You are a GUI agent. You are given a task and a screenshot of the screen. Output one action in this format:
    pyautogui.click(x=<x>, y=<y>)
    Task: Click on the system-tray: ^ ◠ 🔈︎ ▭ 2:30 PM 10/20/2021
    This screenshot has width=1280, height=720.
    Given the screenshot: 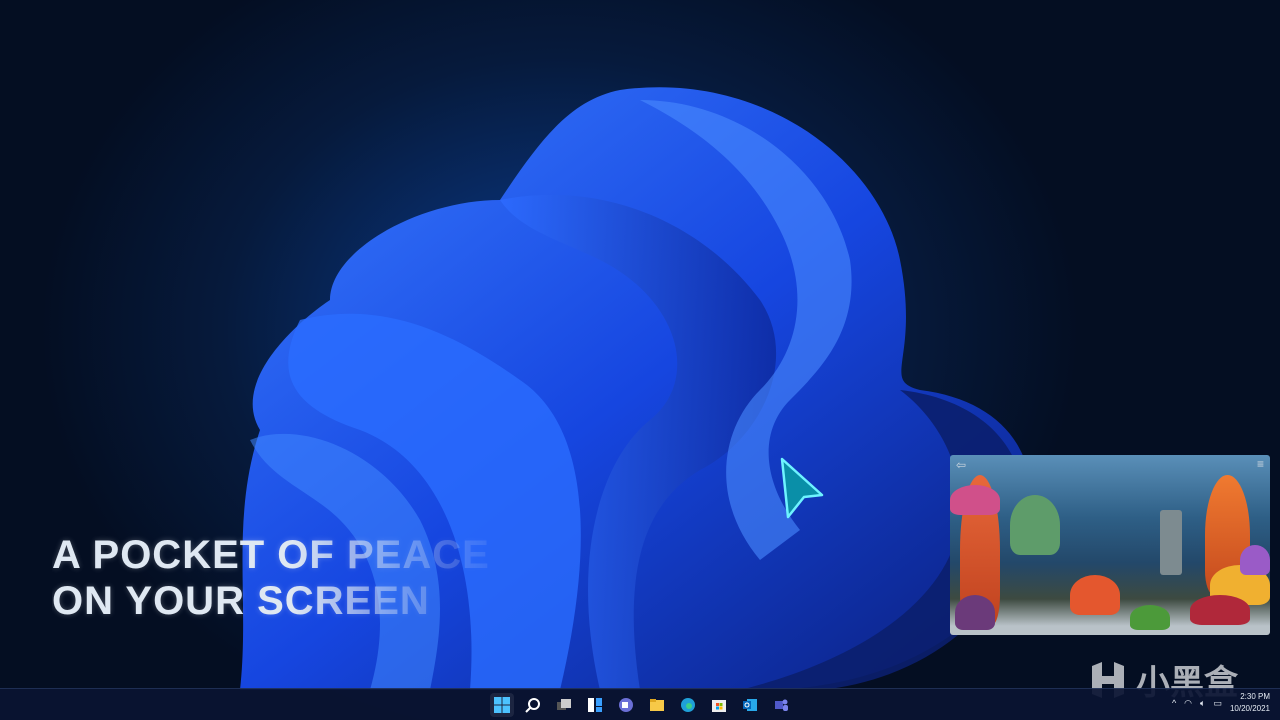 What is the action you would take?
    pyautogui.click(x=1221, y=703)
    